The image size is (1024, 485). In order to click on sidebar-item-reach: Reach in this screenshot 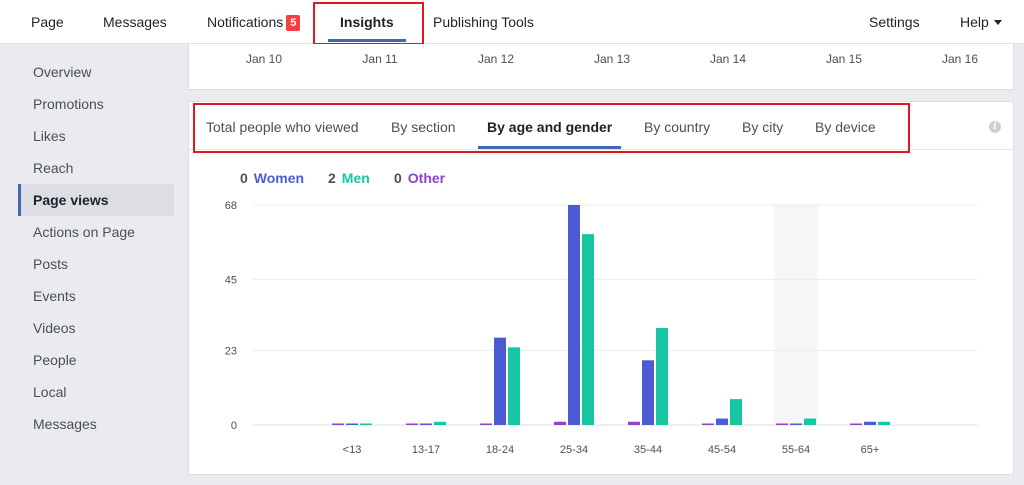, I will do `click(96, 168)`.